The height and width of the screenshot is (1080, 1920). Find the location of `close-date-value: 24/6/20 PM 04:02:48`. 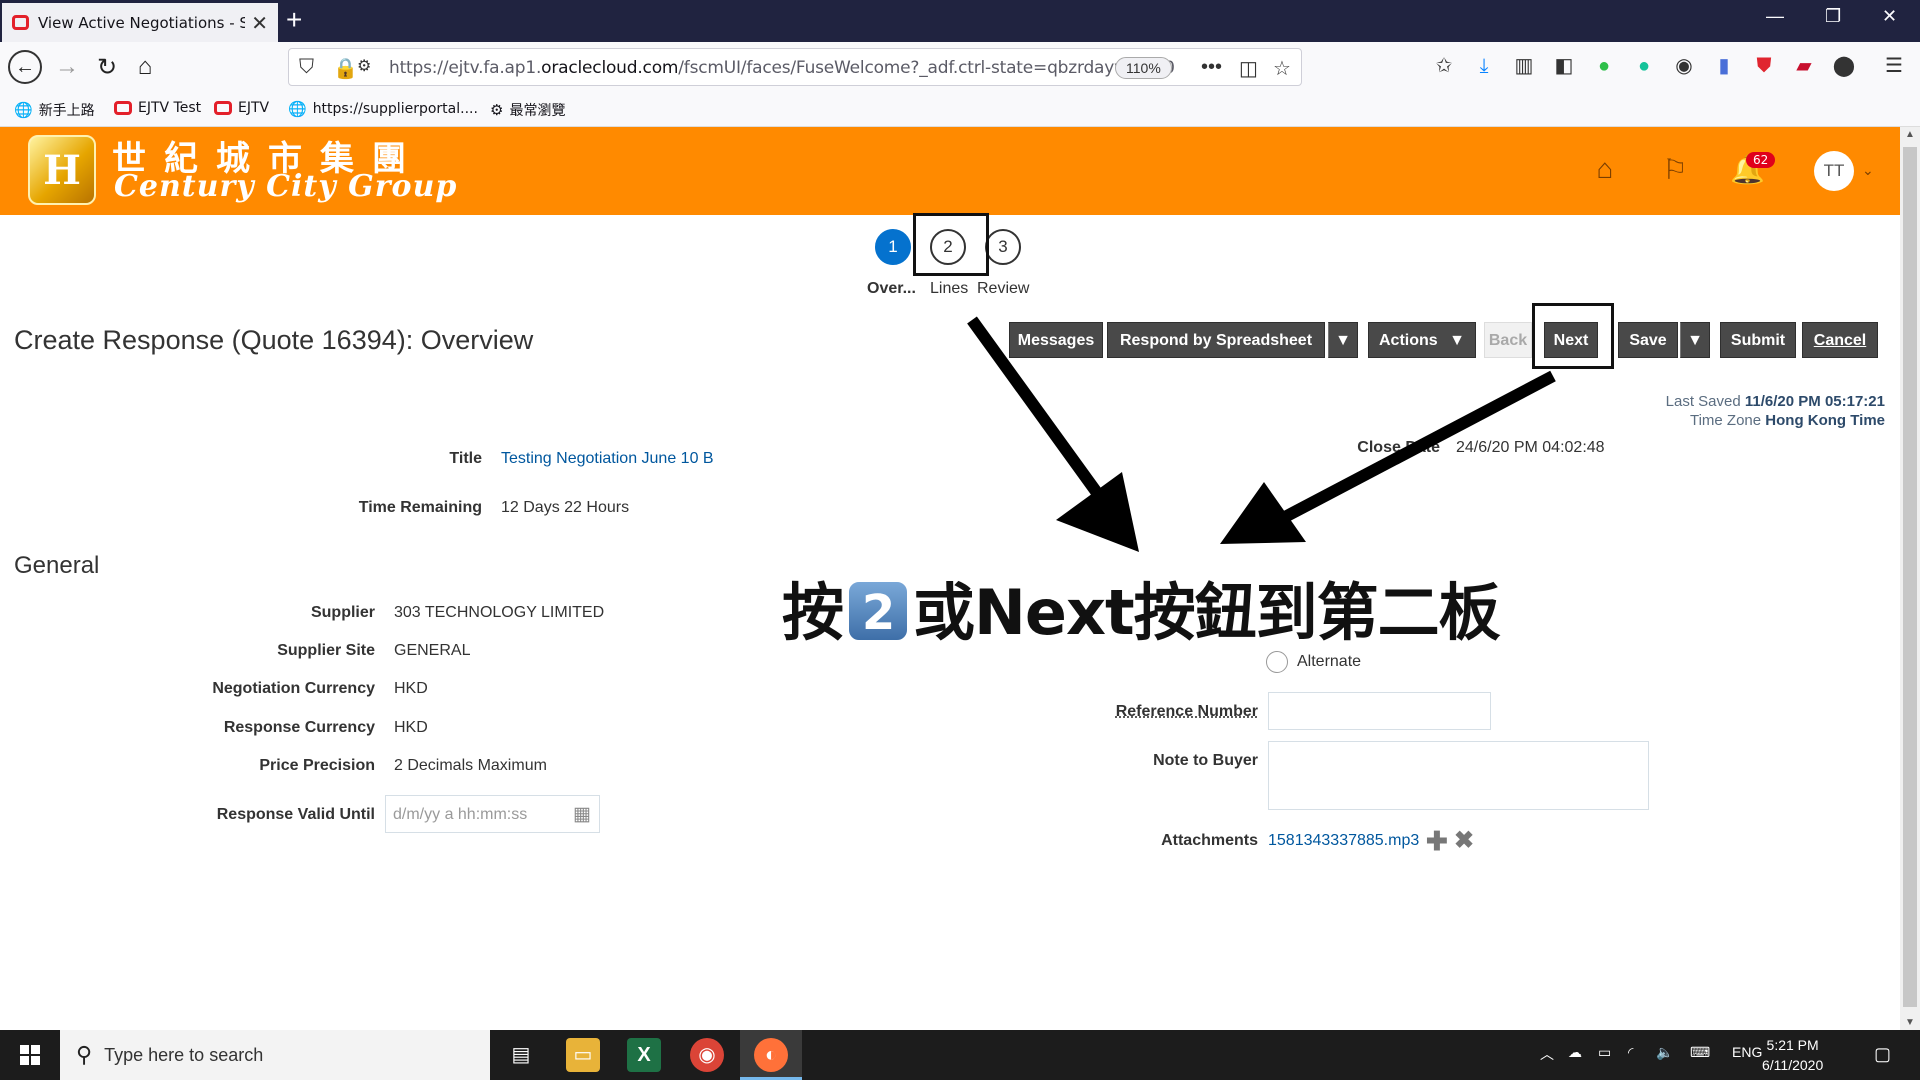

close-date-value: 24/6/20 PM 04:02:48 is located at coordinates (1530, 447).